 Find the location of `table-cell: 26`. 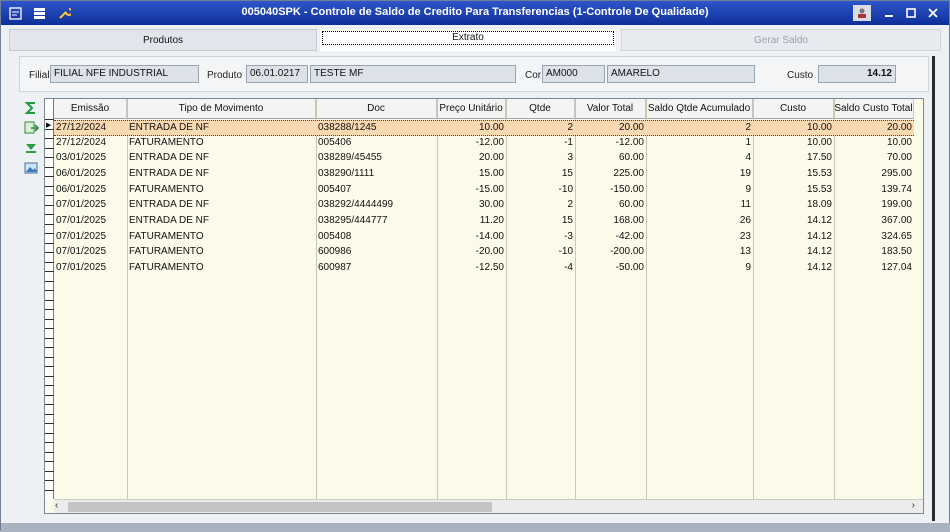

table-cell: 26 is located at coordinates (745, 220).